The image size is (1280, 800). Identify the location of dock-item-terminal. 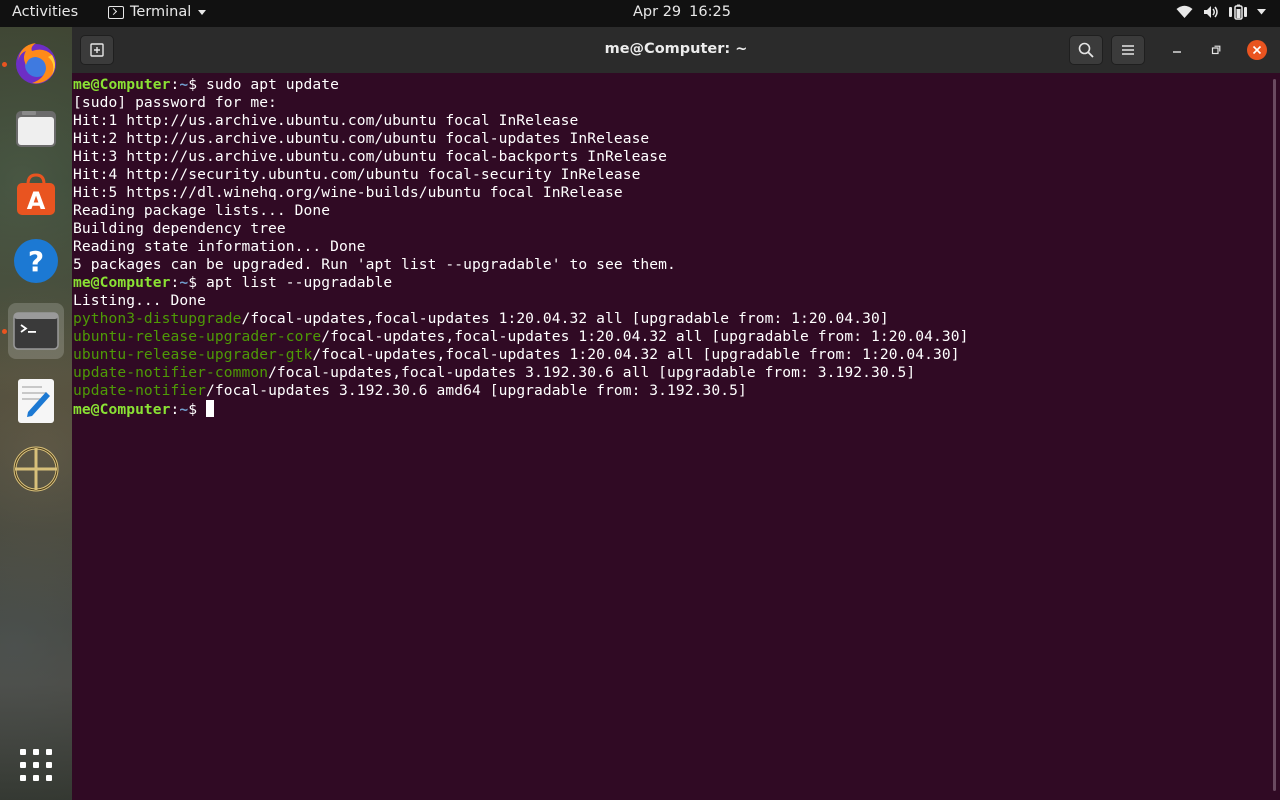
(36, 331).